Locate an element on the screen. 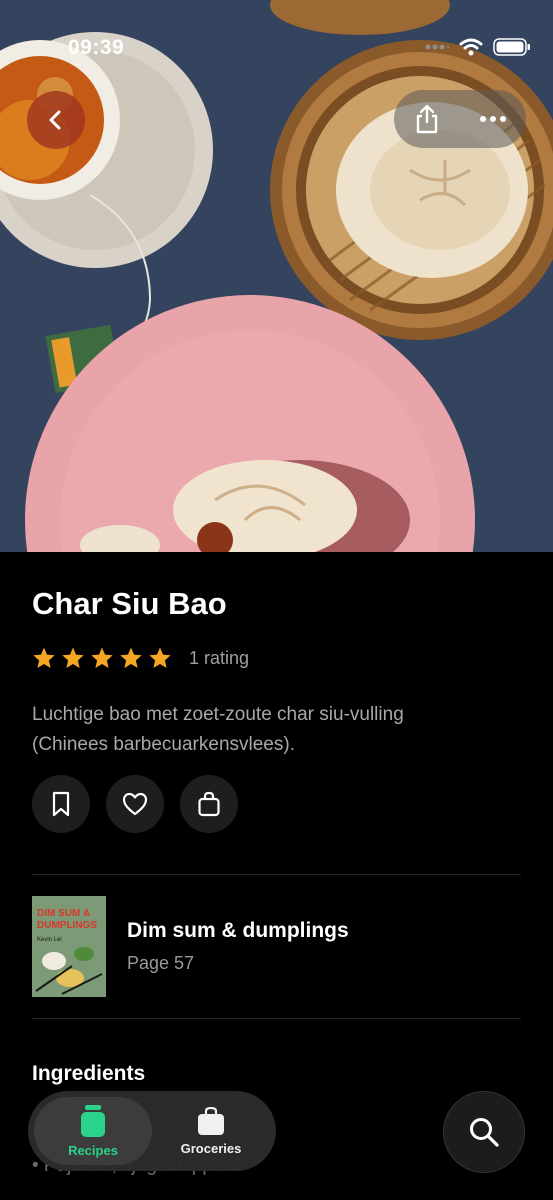 Image resolution: width=553 pixels, height=1200 pixels. heart-icon is located at coordinates (135, 804).